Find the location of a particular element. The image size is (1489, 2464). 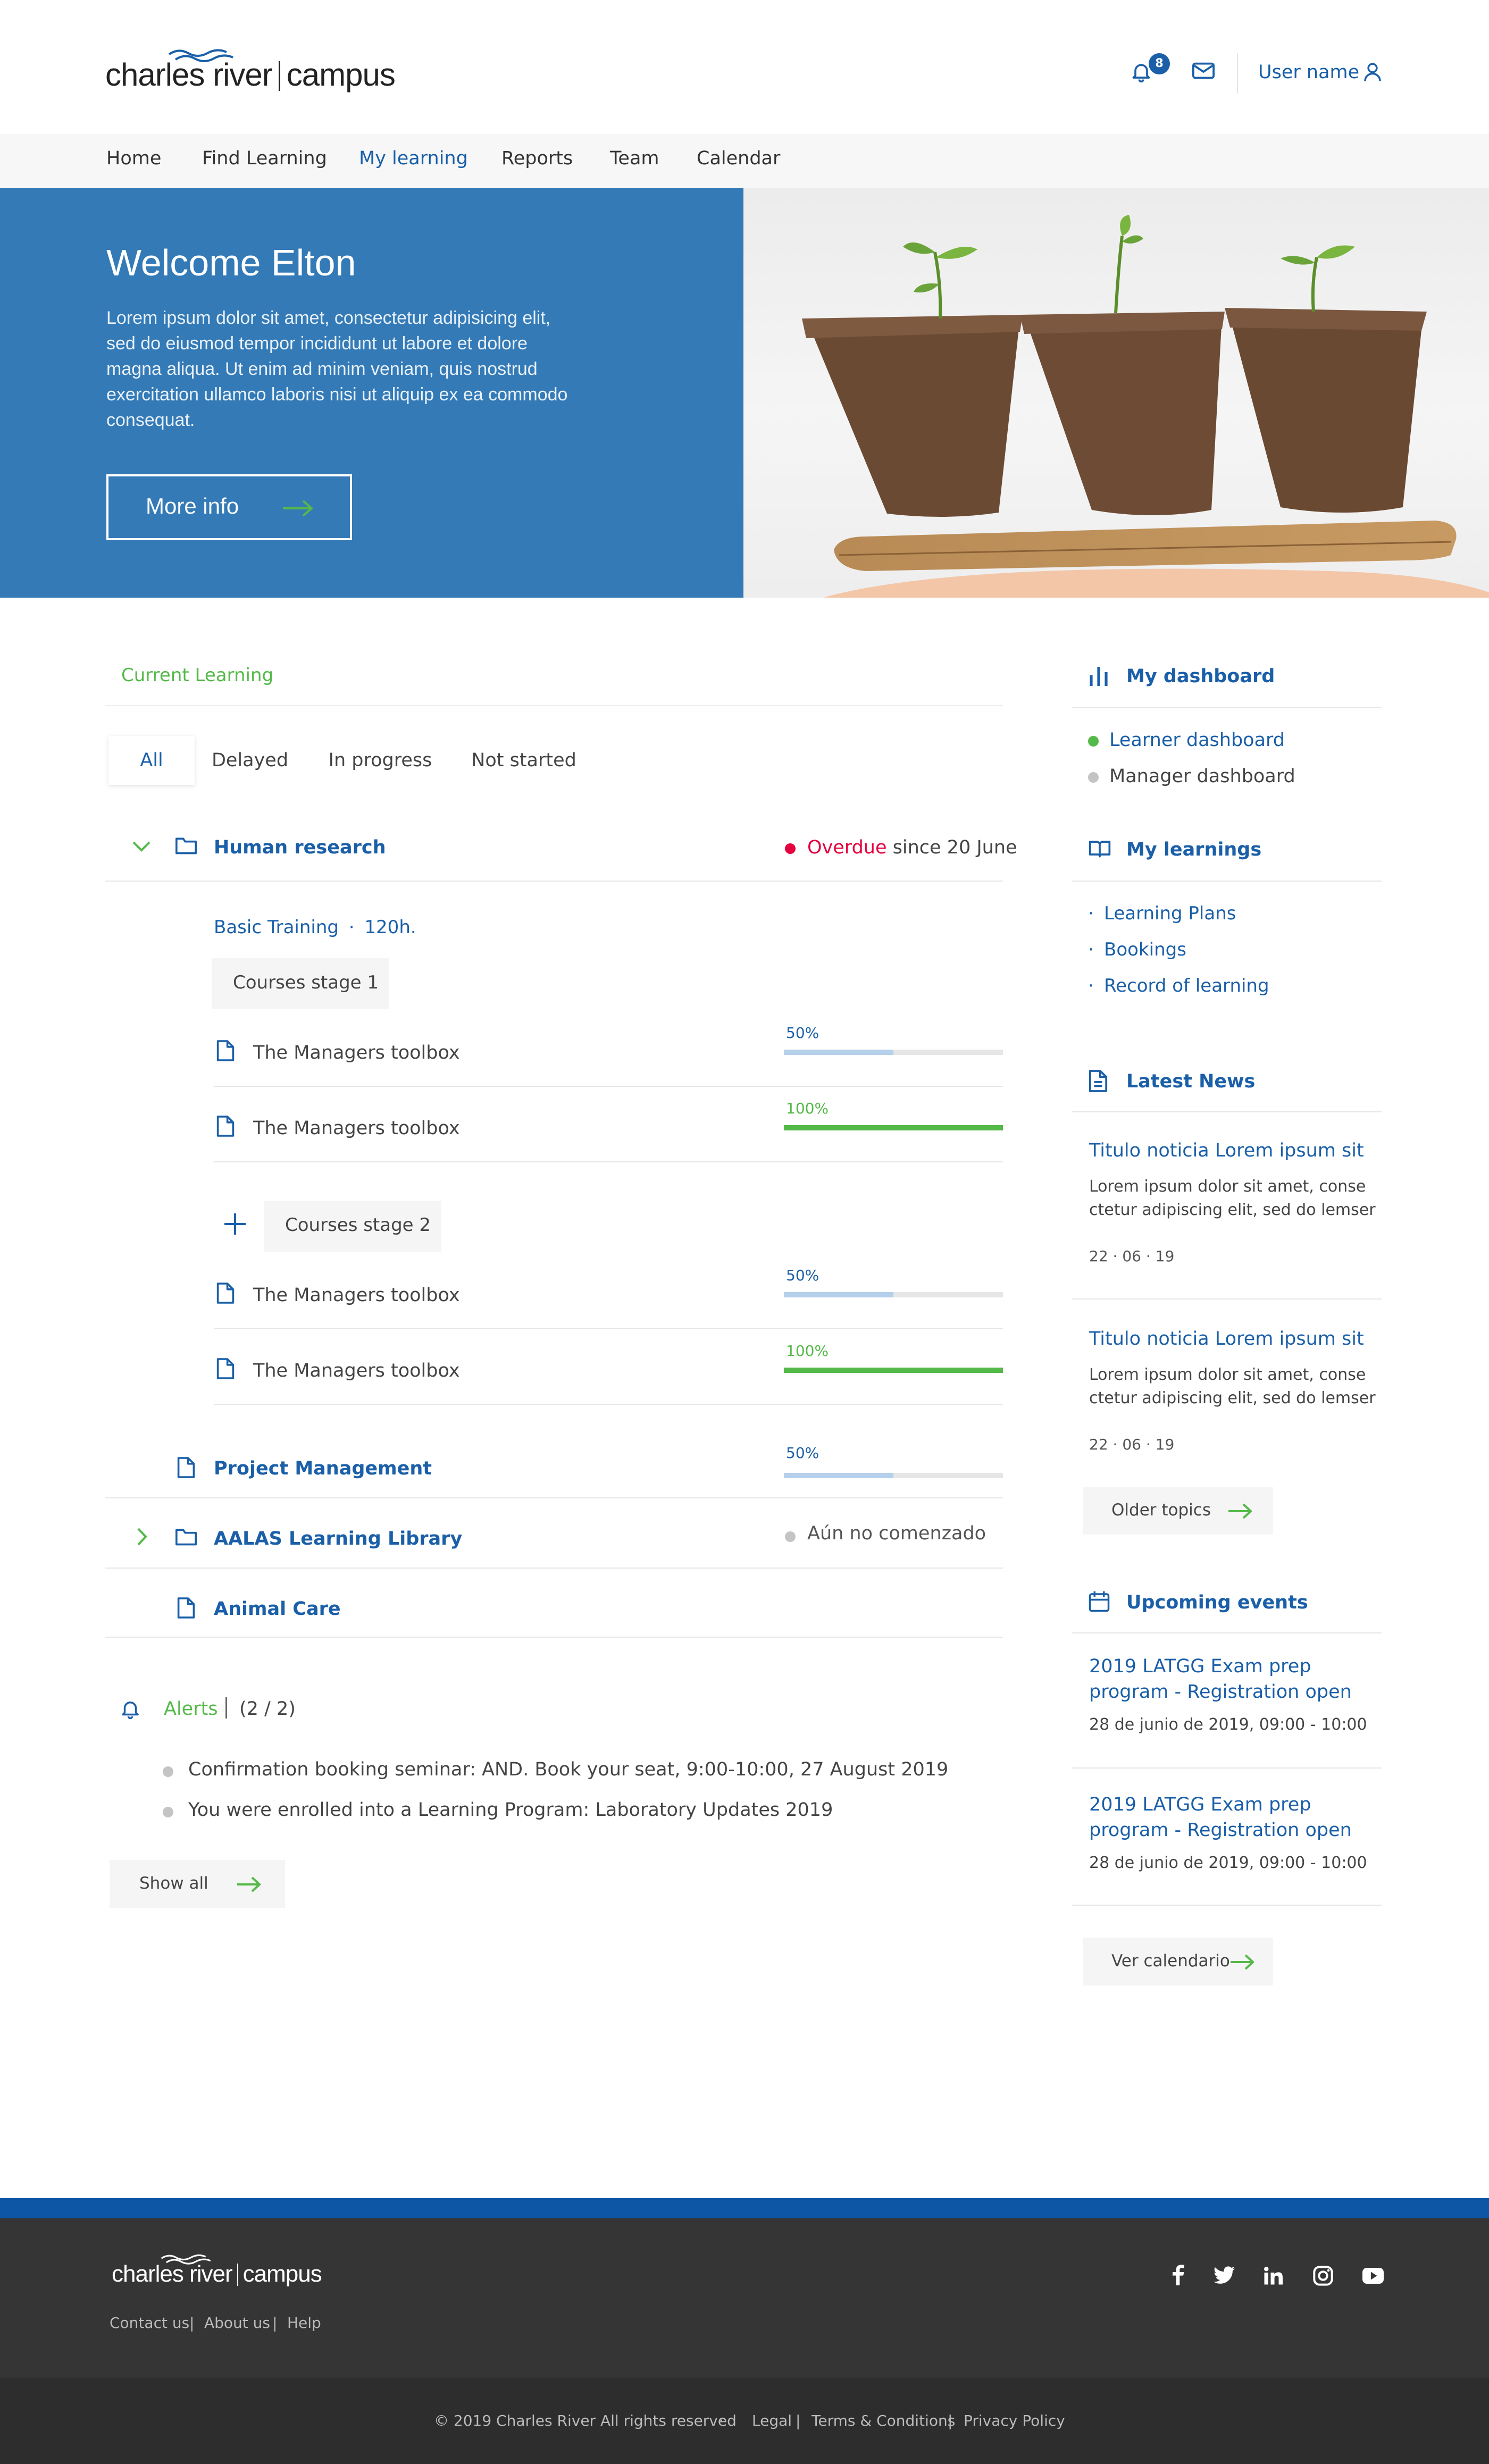

older-topics-button: Older topics is located at coordinates (1178, 1511).